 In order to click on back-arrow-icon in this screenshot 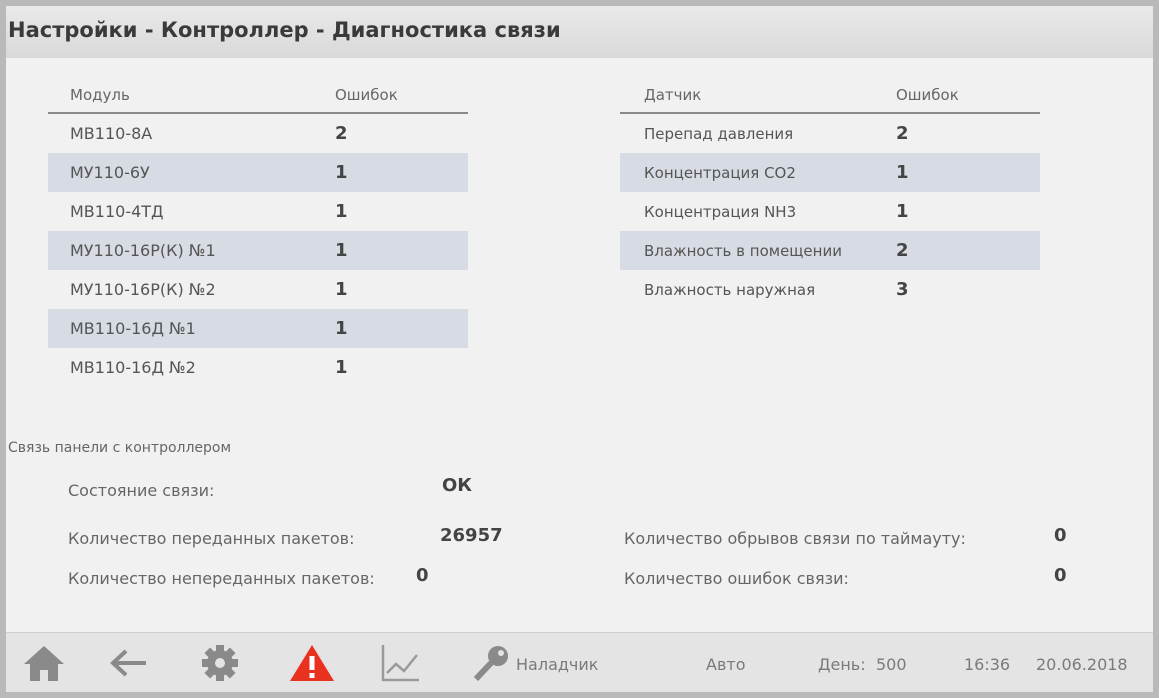, I will do `click(128, 663)`.